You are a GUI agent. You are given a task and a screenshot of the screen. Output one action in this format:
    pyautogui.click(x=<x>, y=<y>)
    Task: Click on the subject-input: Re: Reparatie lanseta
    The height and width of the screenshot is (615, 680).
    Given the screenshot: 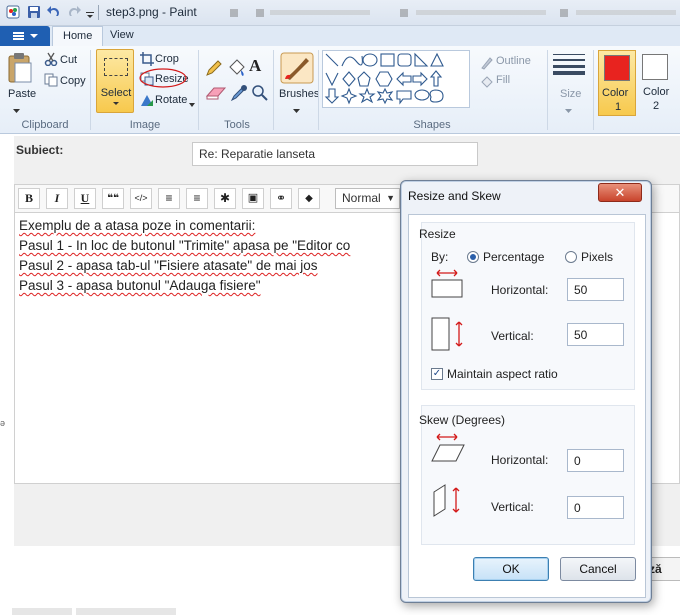 What is the action you would take?
    pyautogui.click(x=335, y=154)
    